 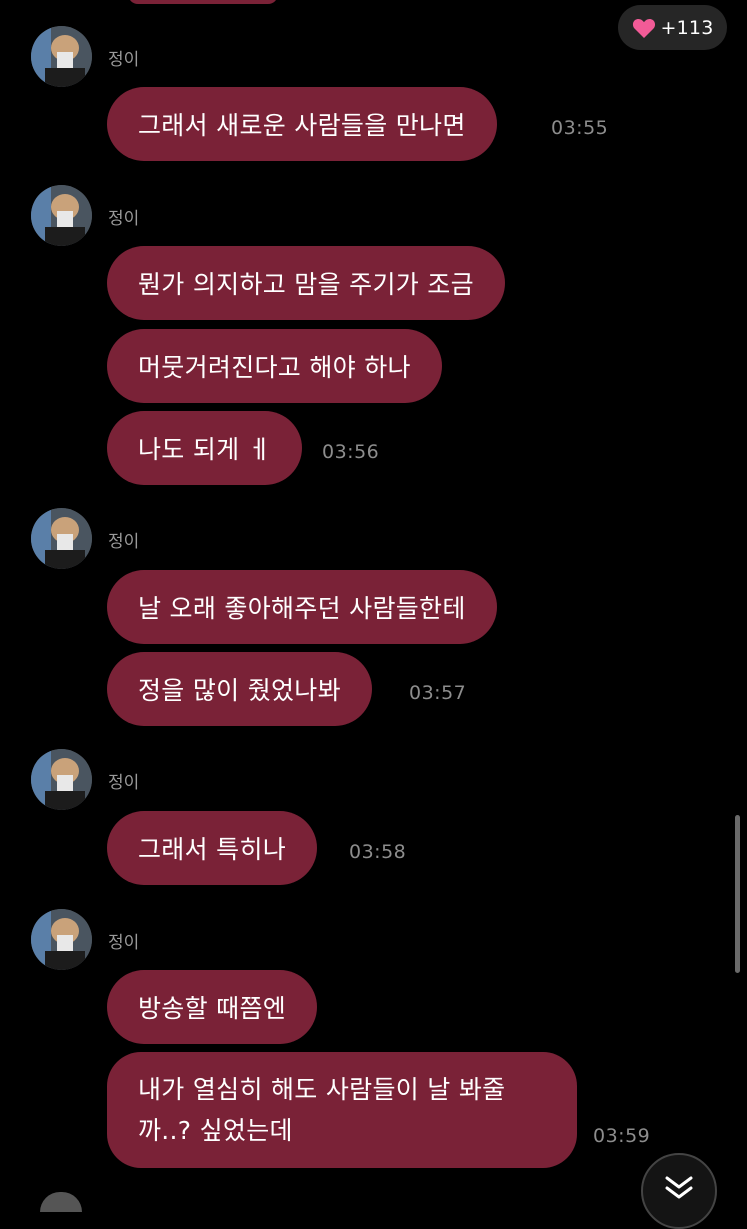 What do you see at coordinates (378, 852) in the screenshot?
I see `message-timestamp: 03:58` at bounding box center [378, 852].